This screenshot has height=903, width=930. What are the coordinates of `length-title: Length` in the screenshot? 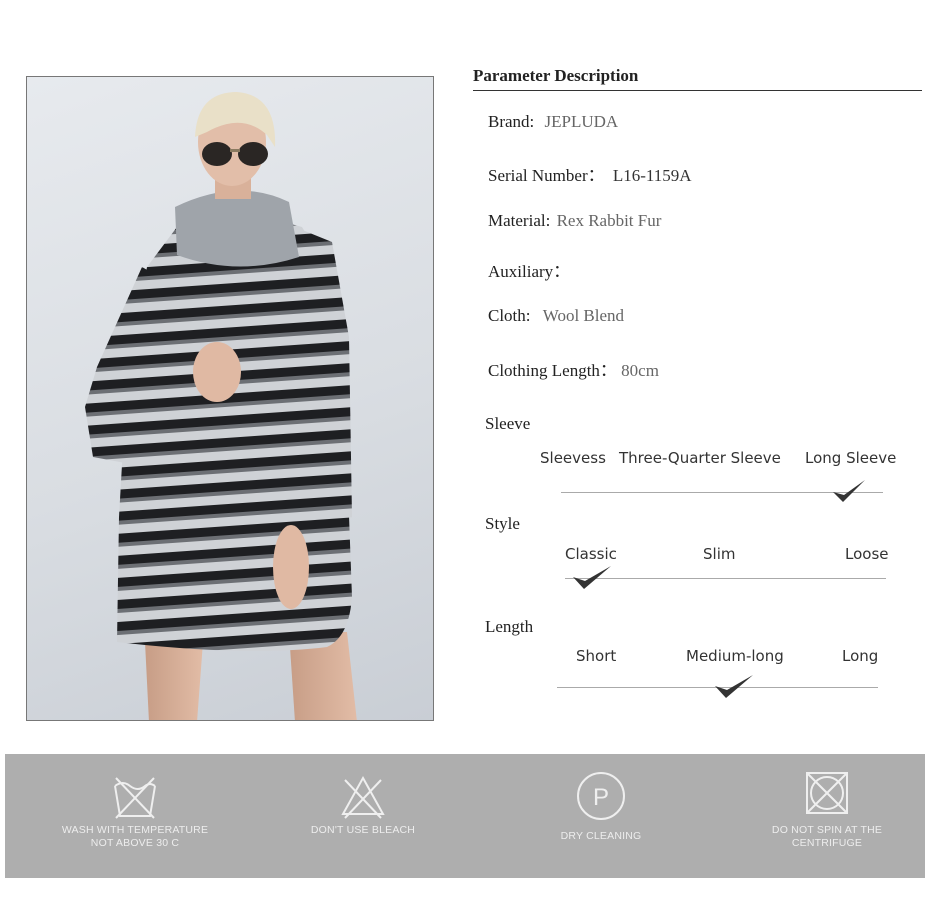 It's located at (509, 626).